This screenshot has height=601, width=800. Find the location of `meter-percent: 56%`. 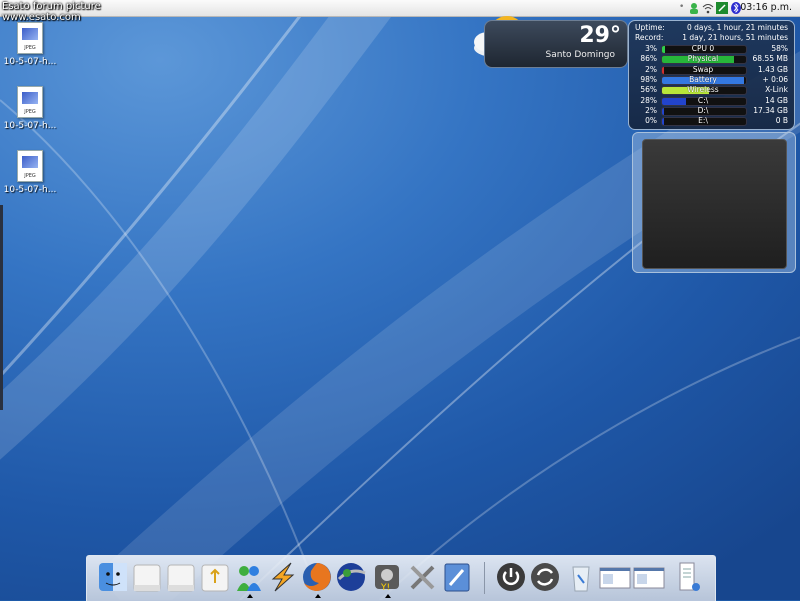

meter-percent: 56% is located at coordinates (648, 90).